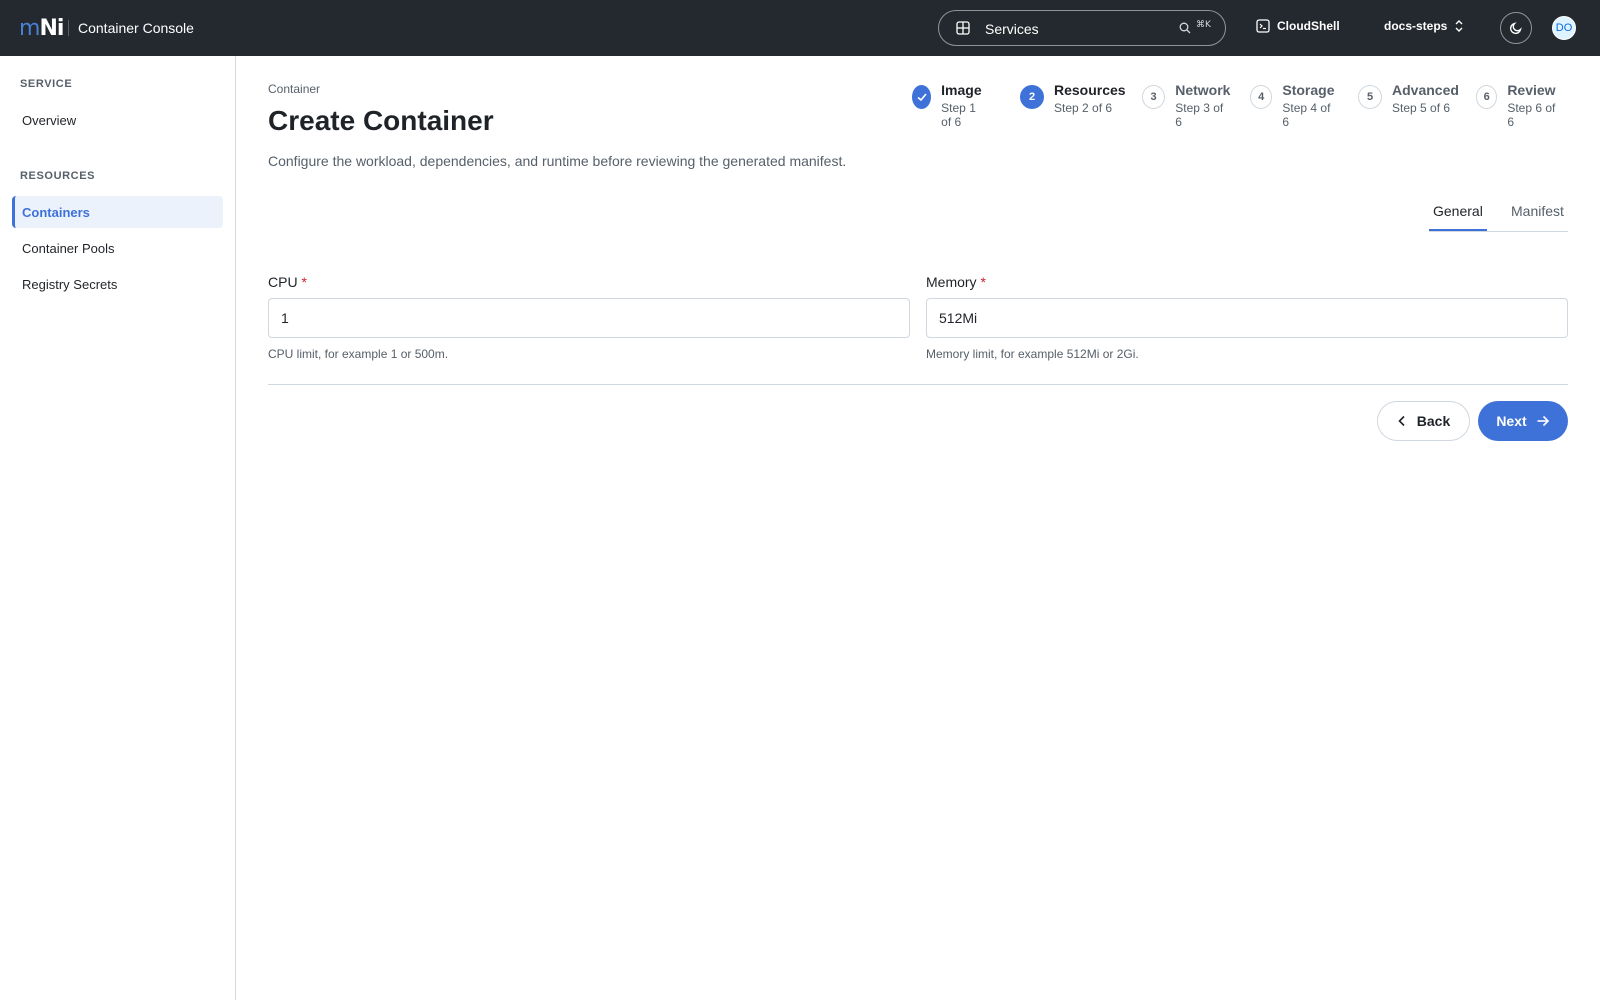 This screenshot has width=1600, height=1000. Describe the element at coordinates (1487, 97) in the screenshot. I see `step-number: 6` at that location.